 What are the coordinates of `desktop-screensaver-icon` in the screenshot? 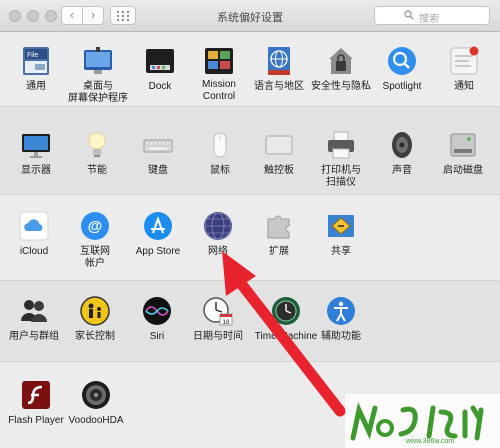 It's located at (98, 61).